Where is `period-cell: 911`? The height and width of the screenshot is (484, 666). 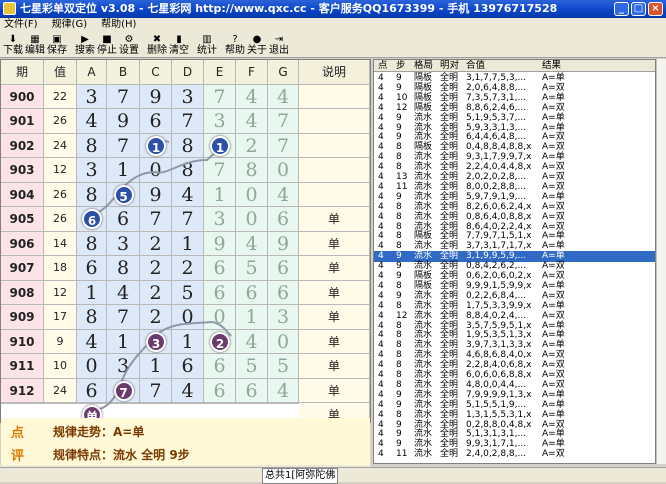
period-cell: 911 is located at coordinates (22, 366).